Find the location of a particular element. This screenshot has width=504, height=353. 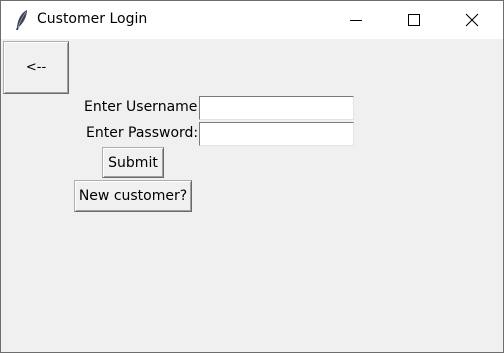

back-button: <-- is located at coordinates (36, 67).